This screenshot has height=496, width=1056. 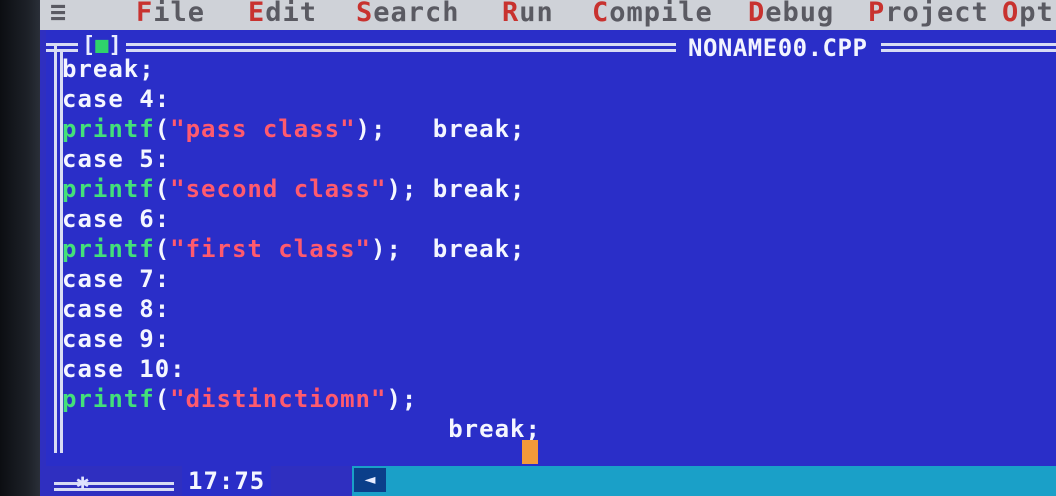 What do you see at coordinates (1011, 14) in the screenshot?
I see `menu-options-hotkey: O` at bounding box center [1011, 14].